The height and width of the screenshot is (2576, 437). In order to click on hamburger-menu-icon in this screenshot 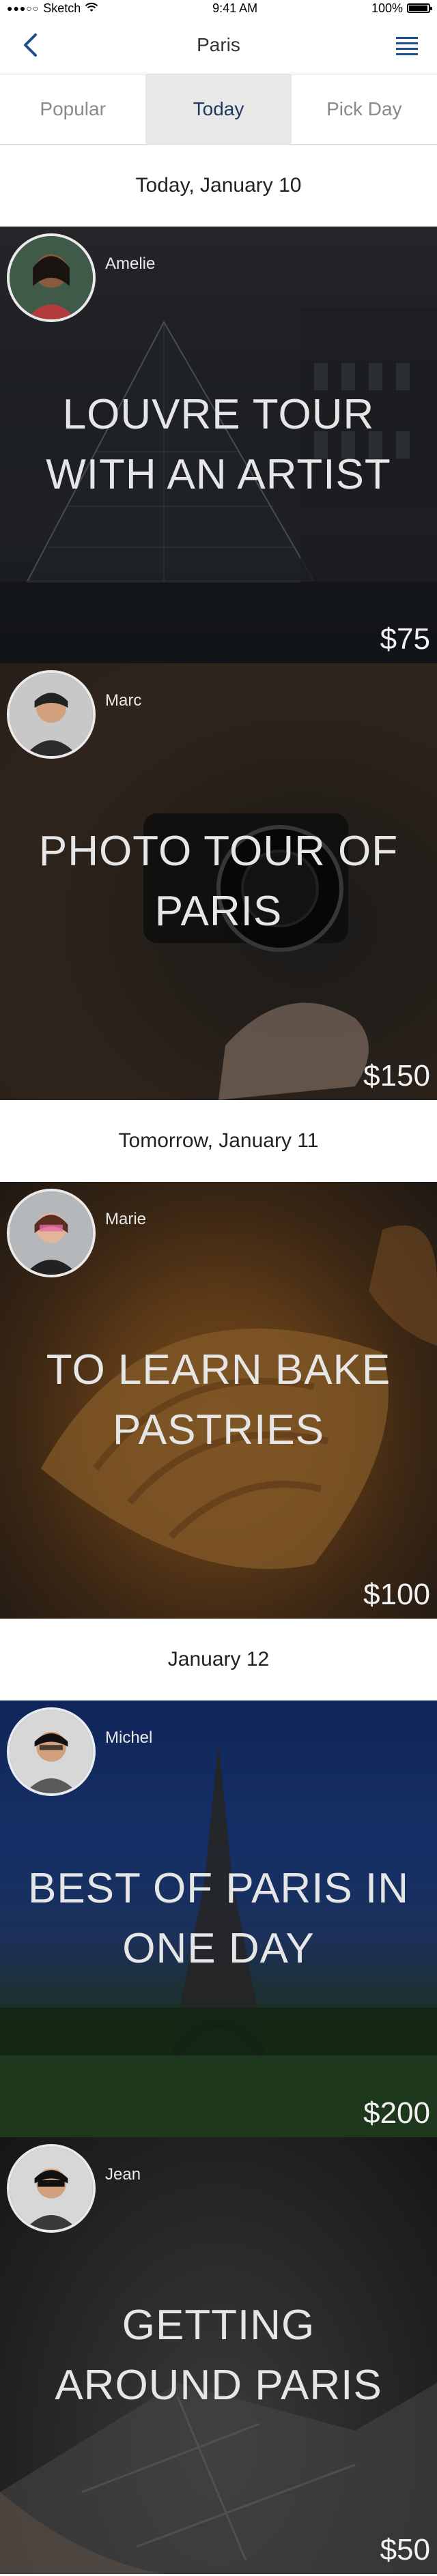, I will do `click(406, 46)`.